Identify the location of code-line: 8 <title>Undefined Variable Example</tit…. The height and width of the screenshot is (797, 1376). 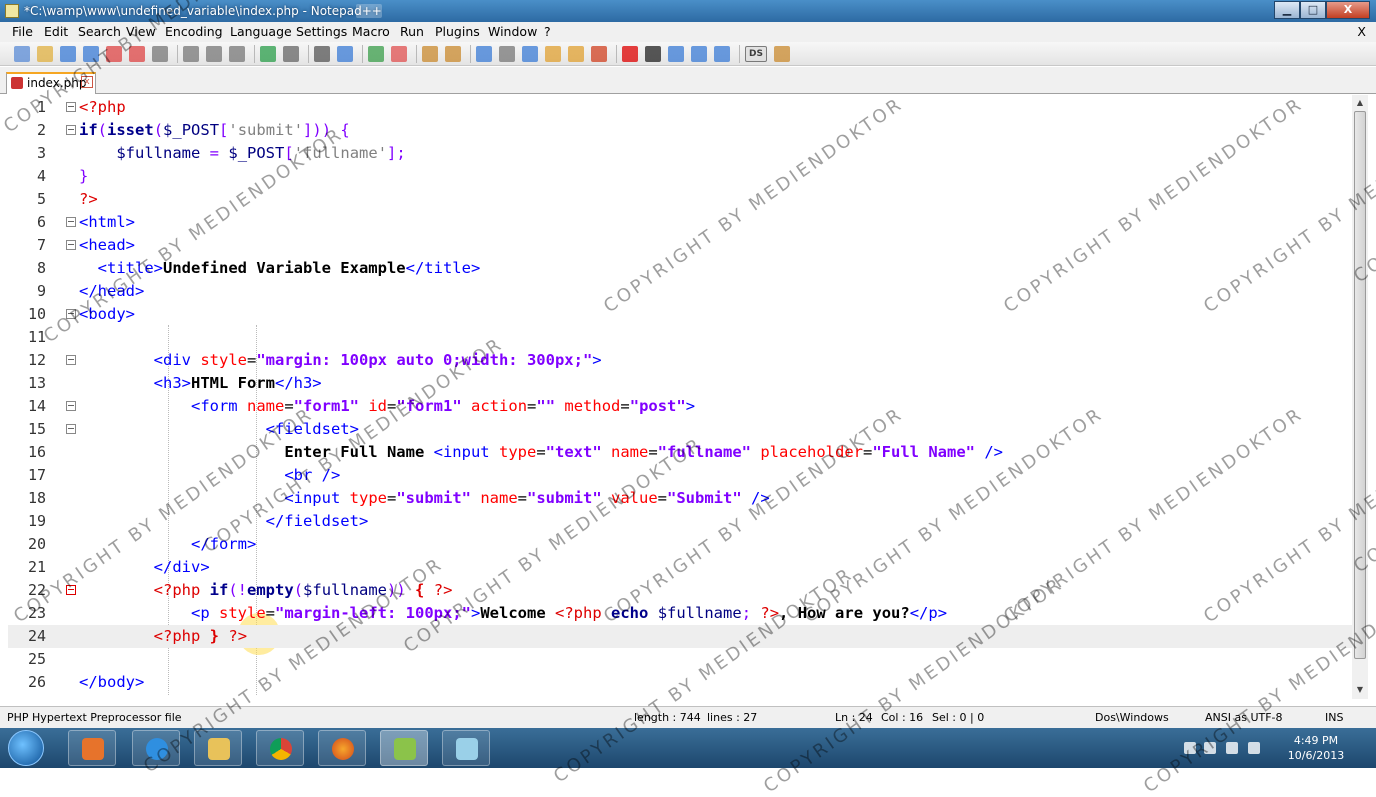
(680, 268).